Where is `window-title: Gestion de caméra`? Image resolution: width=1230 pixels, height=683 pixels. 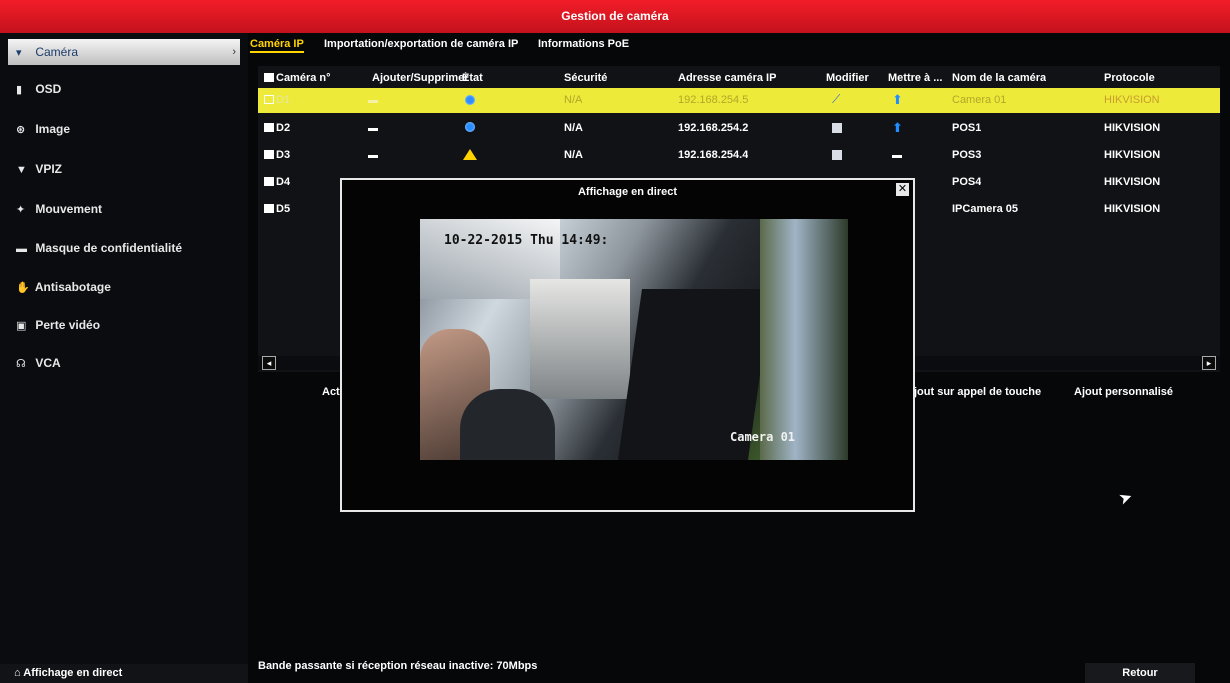 window-title: Gestion de caméra is located at coordinates (615, 16).